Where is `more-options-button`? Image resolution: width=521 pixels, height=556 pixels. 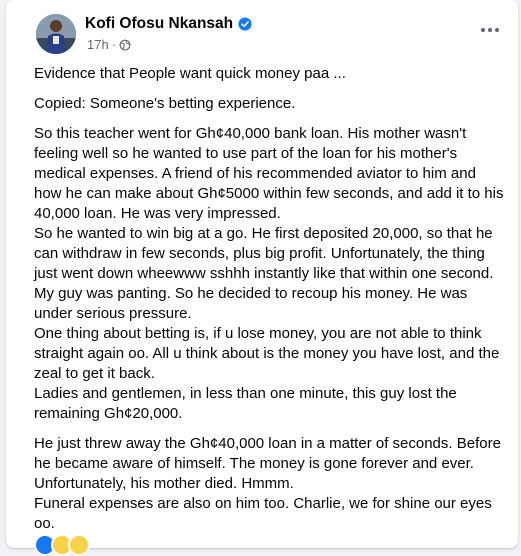 more-options-button is located at coordinates (490, 30).